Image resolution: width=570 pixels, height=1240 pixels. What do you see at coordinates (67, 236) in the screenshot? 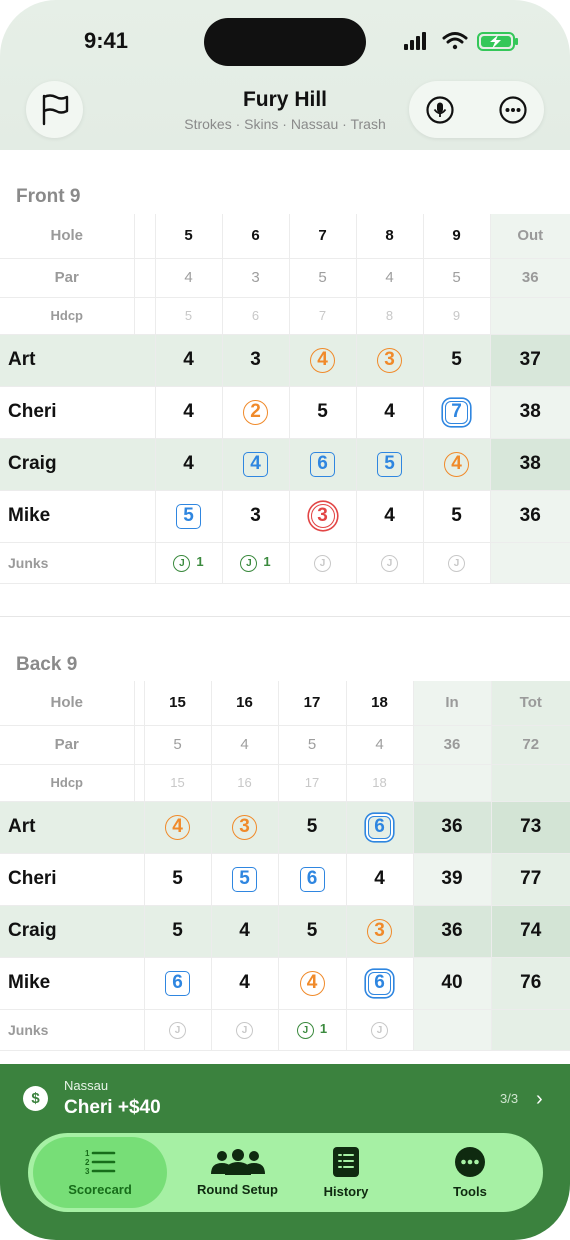
I see `hole-label: Hole` at bounding box center [67, 236].